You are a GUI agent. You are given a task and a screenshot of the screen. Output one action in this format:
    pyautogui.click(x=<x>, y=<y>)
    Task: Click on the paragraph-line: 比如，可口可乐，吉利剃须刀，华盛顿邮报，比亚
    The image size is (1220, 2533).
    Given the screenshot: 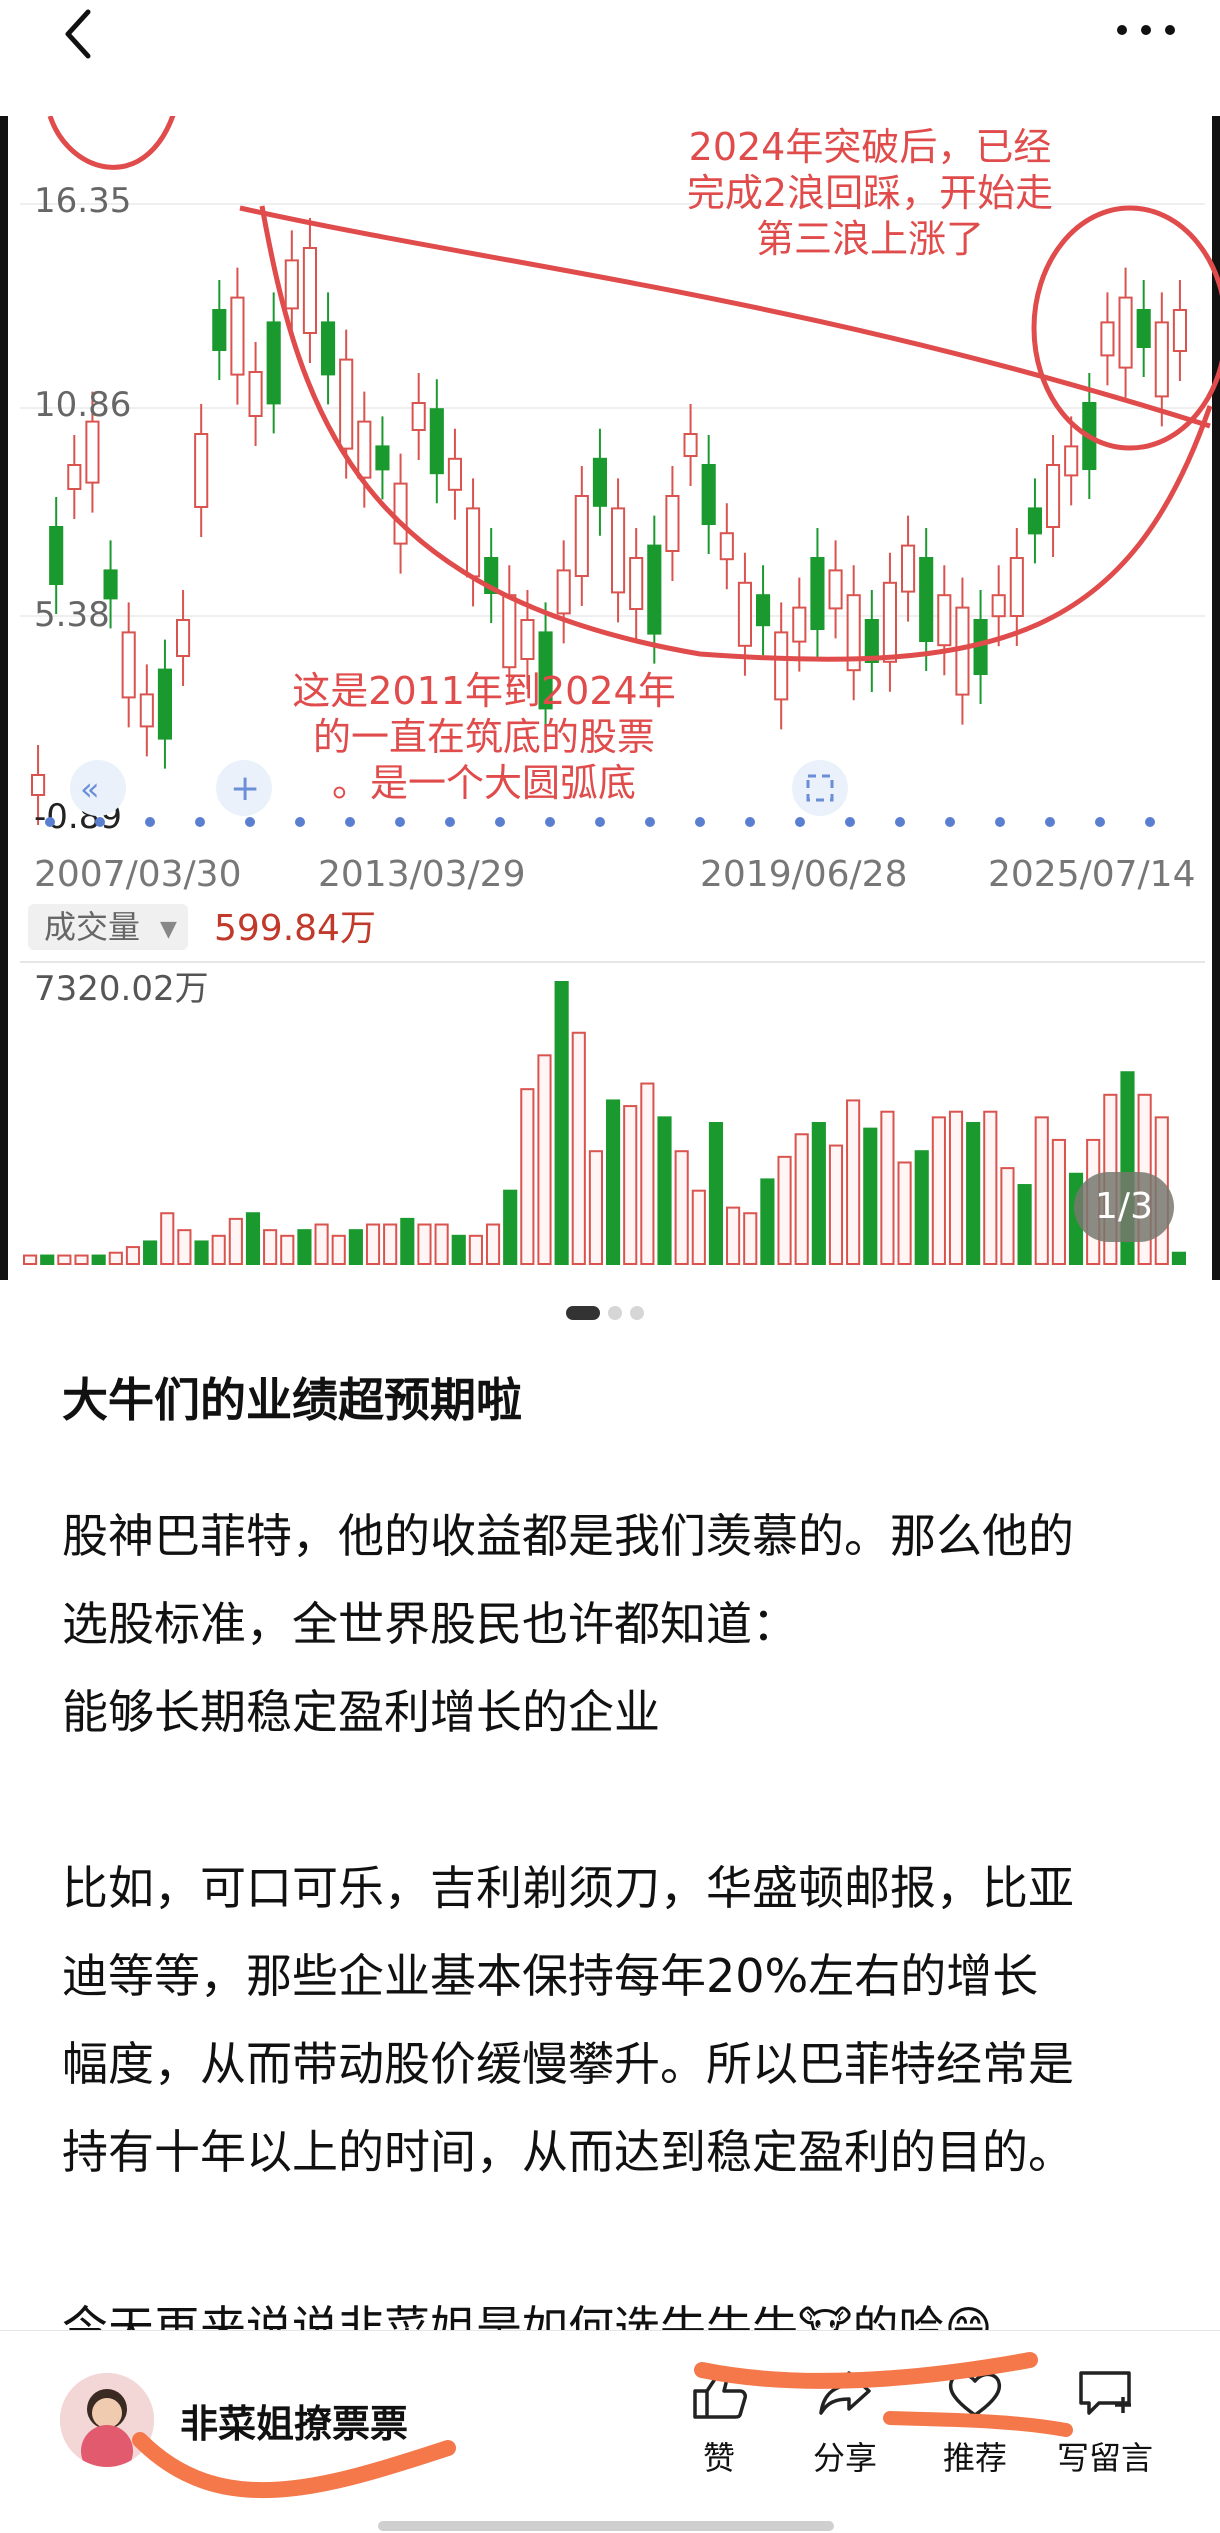 What is the action you would take?
    pyautogui.click(x=568, y=1888)
    